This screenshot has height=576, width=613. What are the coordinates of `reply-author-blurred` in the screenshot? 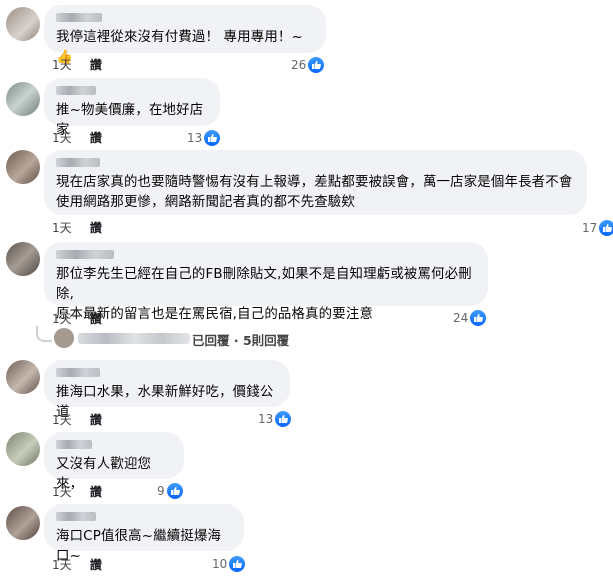 It's located at (134, 338).